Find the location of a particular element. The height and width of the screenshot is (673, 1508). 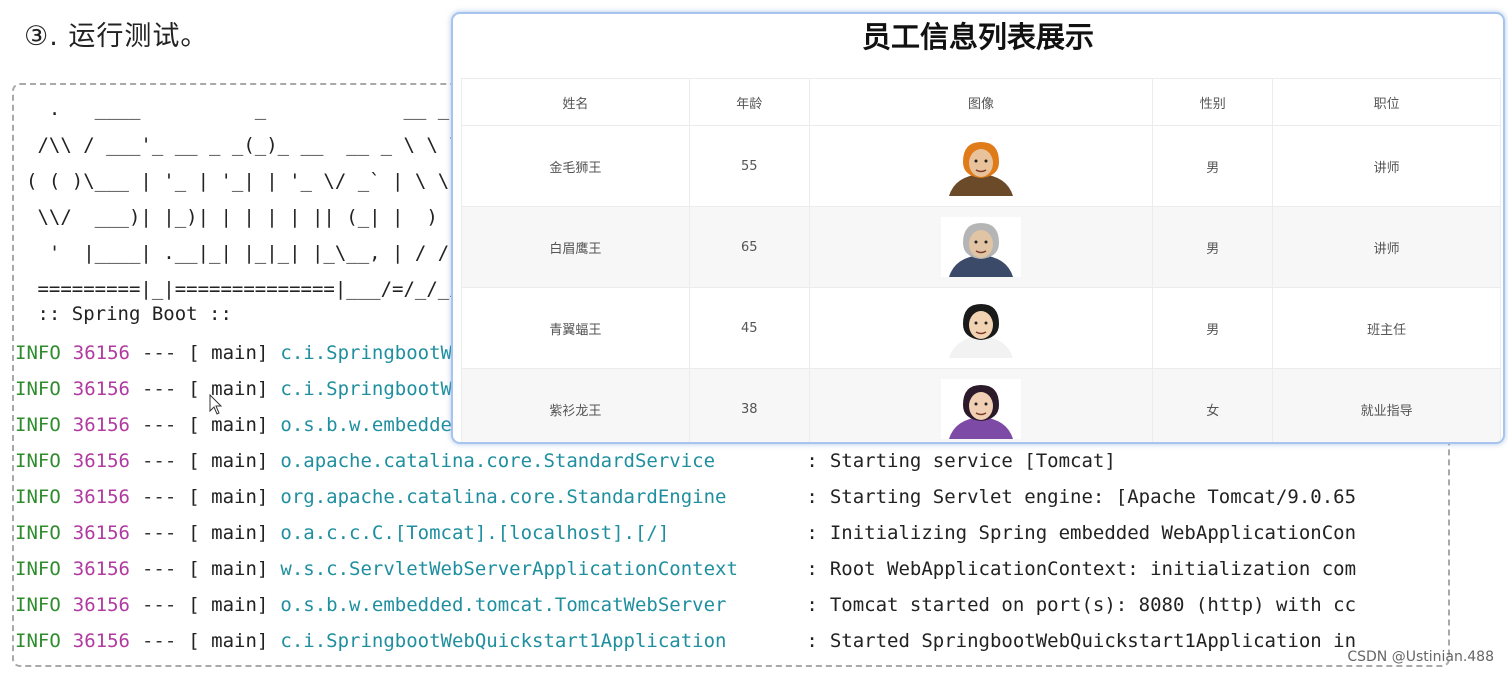

cell-age: 38 is located at coordinates (749, 405).